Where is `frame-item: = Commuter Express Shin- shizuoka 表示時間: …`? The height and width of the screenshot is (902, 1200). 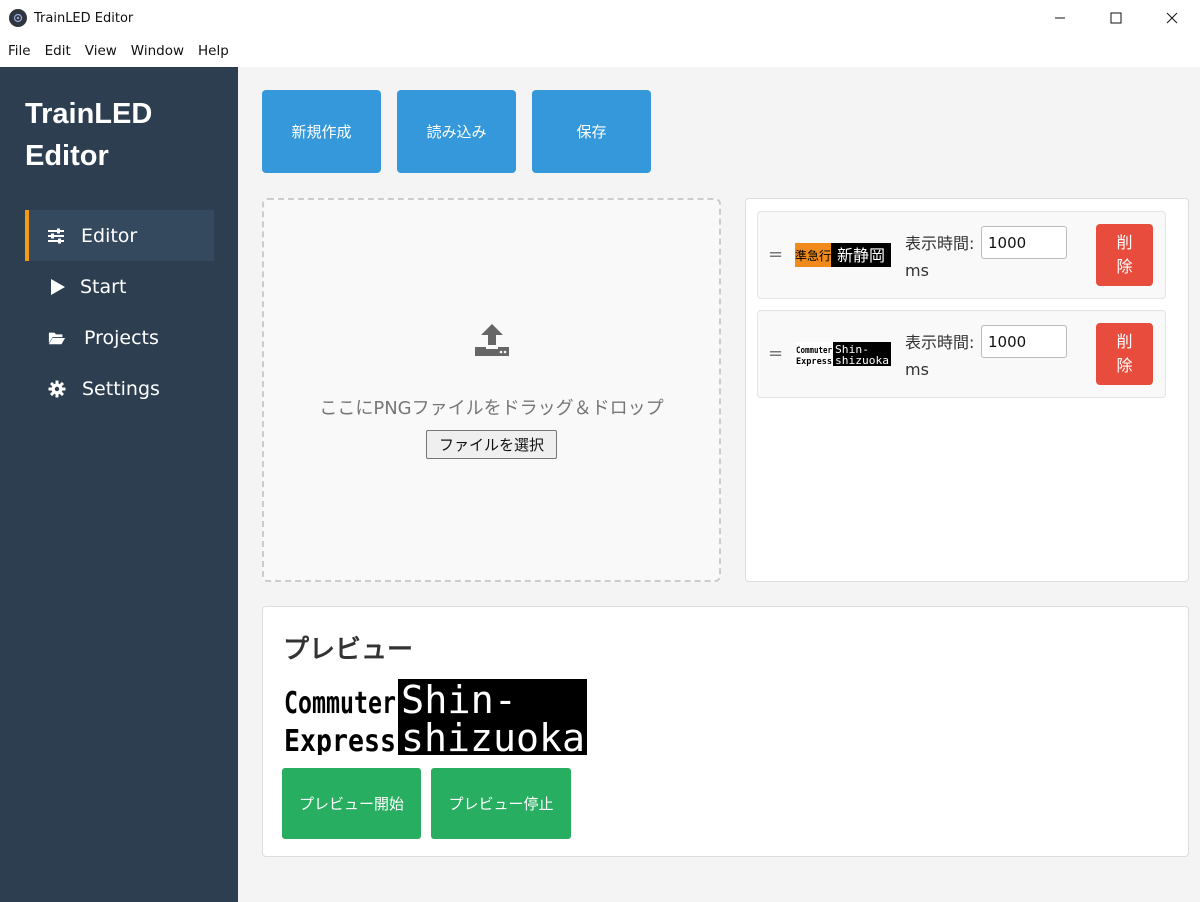 frame-item: = Commuter Express Shin- shizuoka 表示時間: … is located at coordinates (961, 354).